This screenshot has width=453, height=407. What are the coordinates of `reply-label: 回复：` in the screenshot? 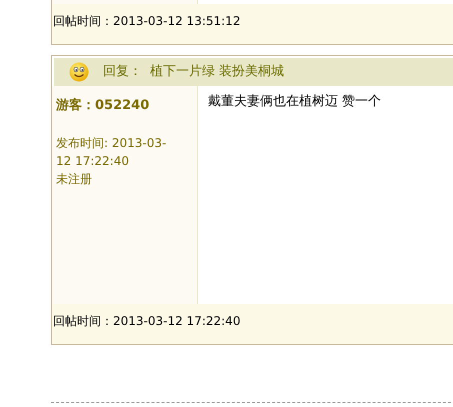 It's located at (122, 72).